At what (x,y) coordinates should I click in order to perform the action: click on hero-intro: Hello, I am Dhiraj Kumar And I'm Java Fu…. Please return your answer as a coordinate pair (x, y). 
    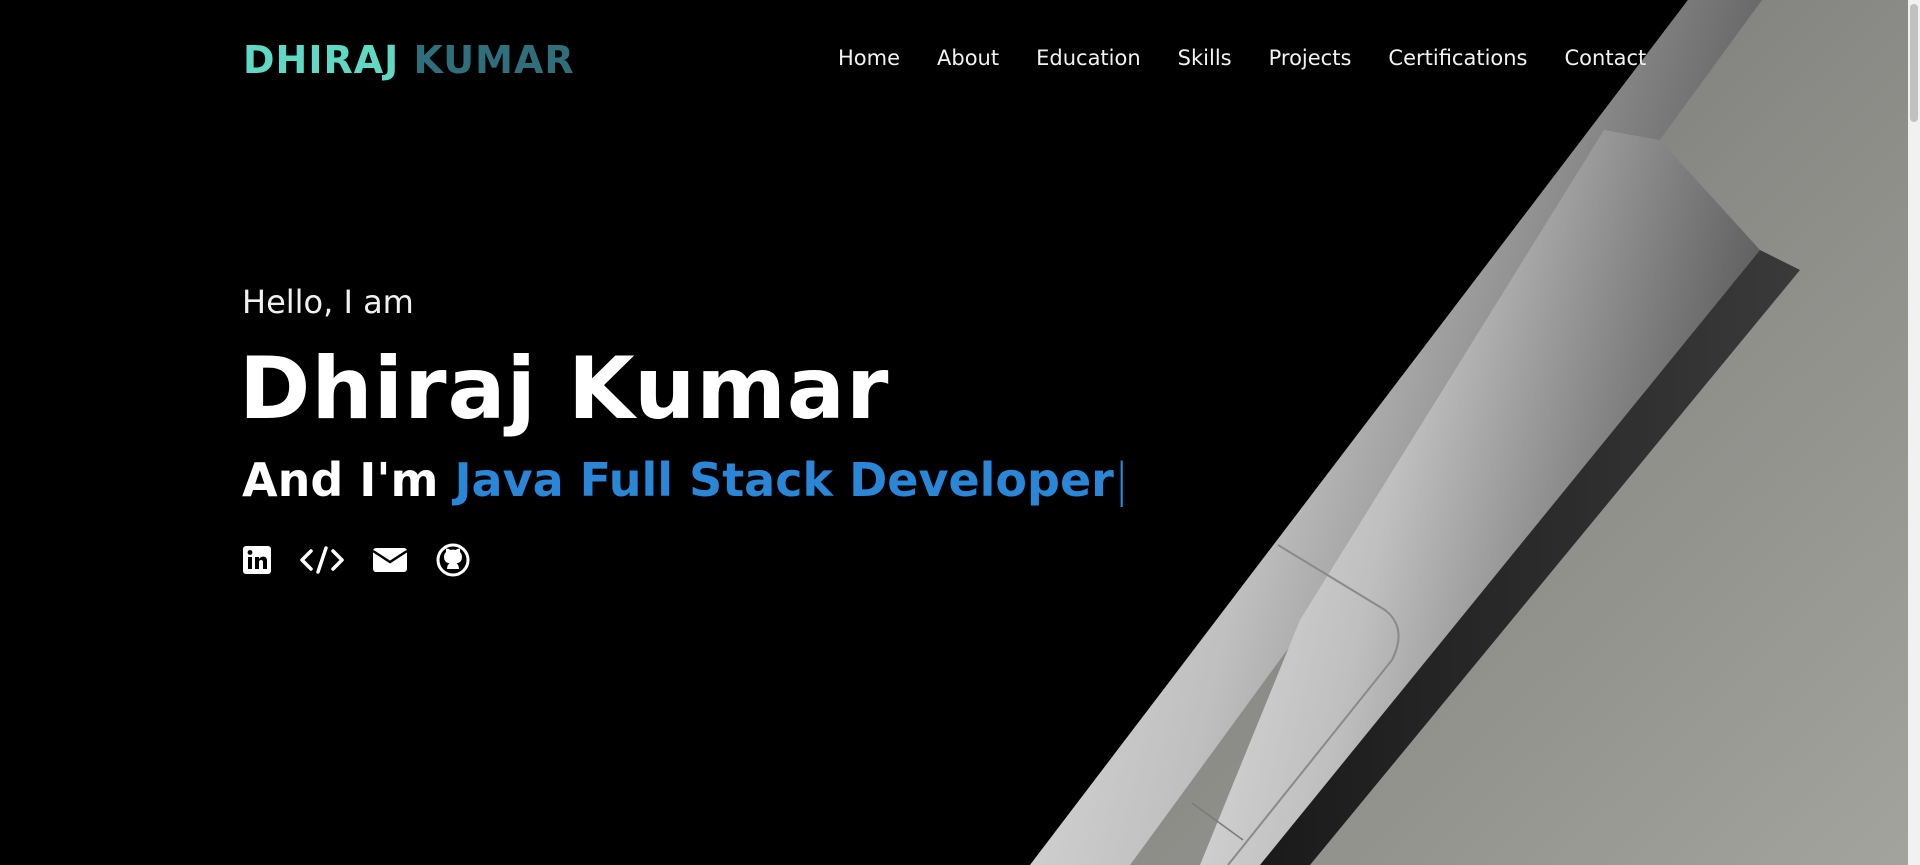
    Looking at the image, I should click on (684, 395).